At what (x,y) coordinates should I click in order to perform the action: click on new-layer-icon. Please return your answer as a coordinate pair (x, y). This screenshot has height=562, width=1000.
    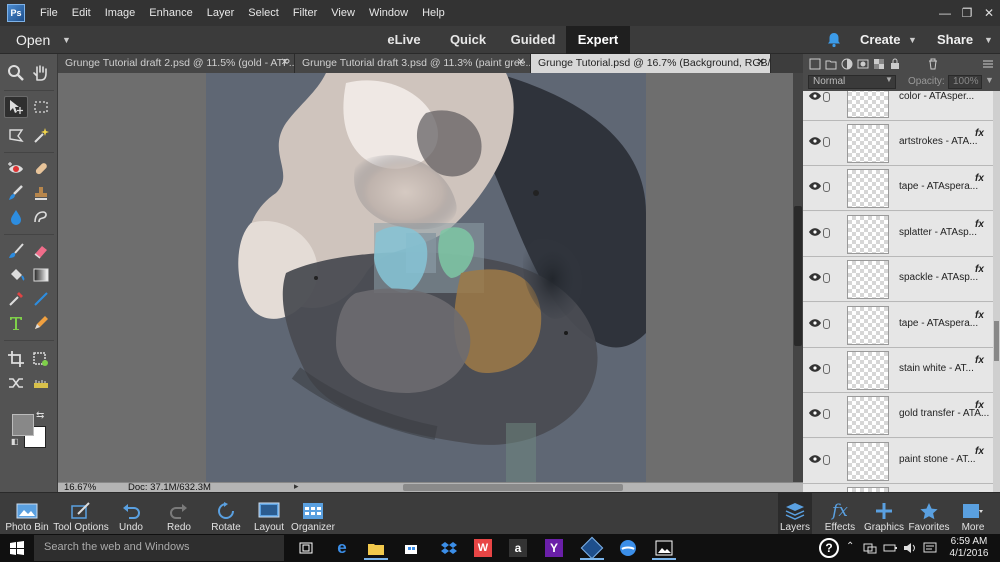
    Looking at the image, I should click on (814, 63).